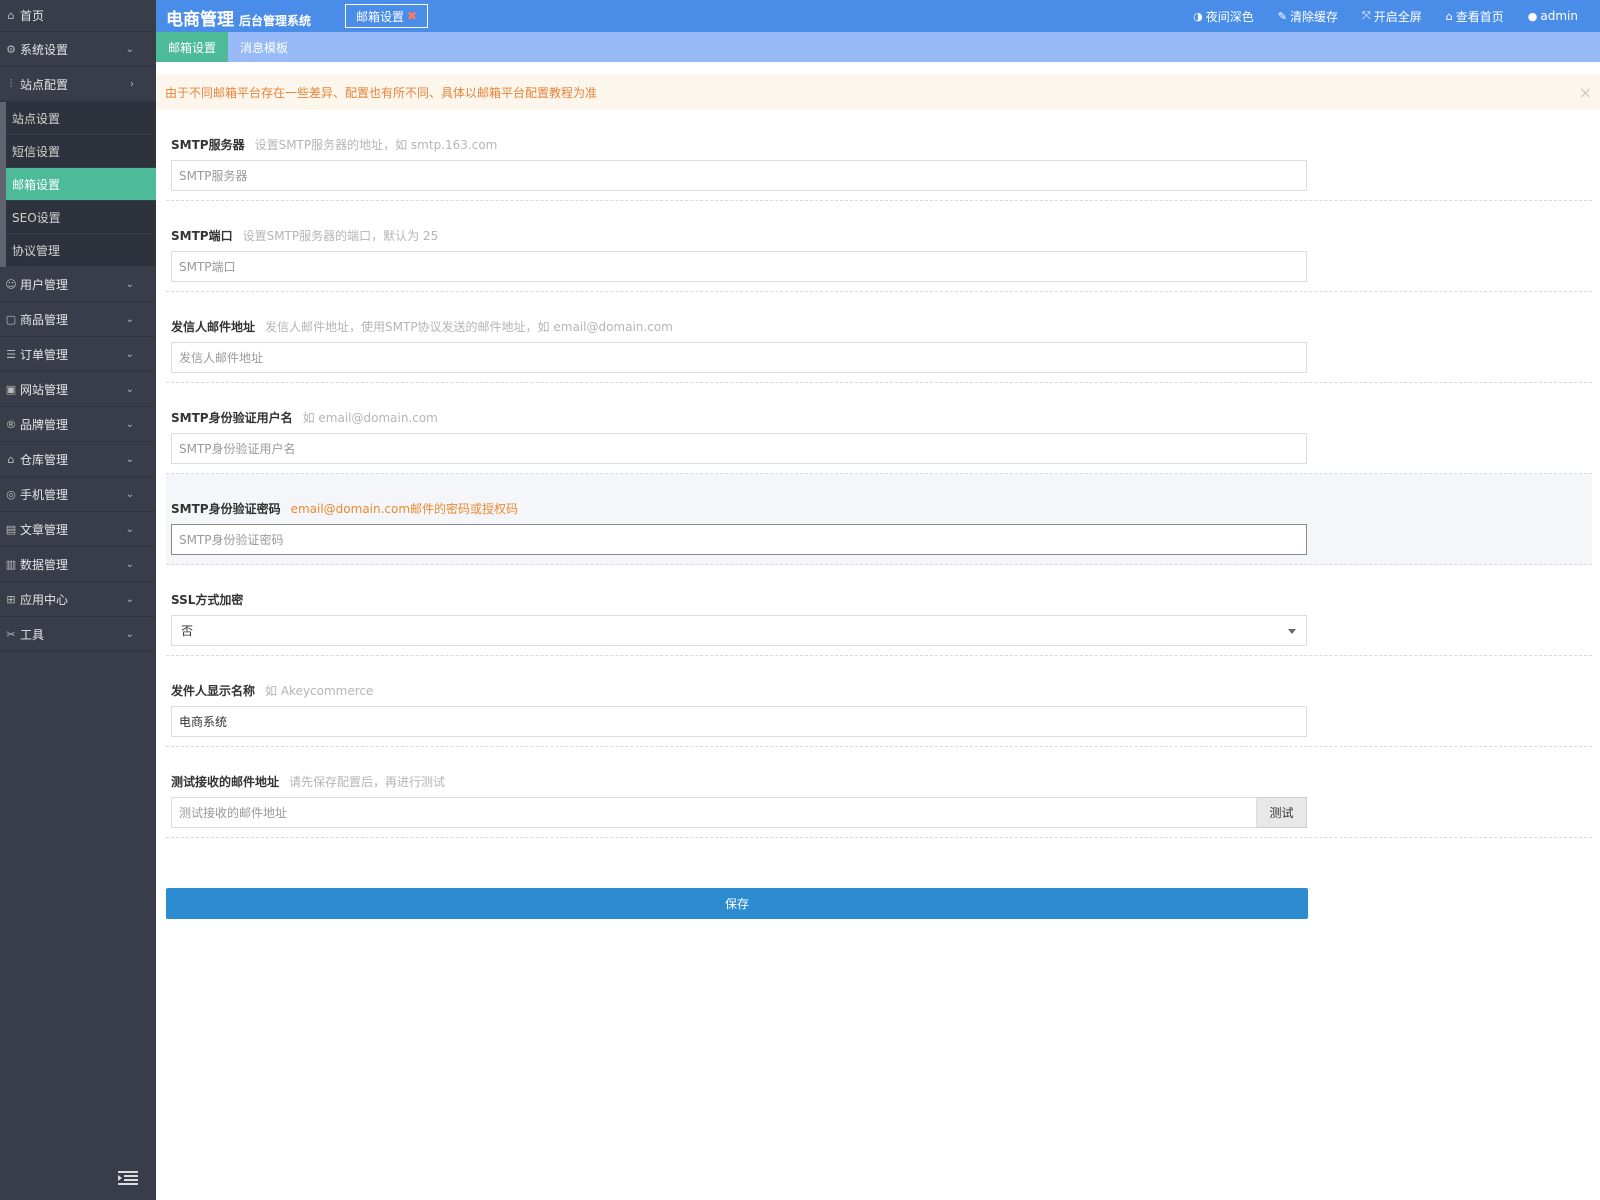 The width and height of the screenshot is (1600, 1200). Describe the element at coordinates (78, 354) in the screenshot. I see `sidebar-item-orders: ☰ 订单管理 ⌄` at that location.